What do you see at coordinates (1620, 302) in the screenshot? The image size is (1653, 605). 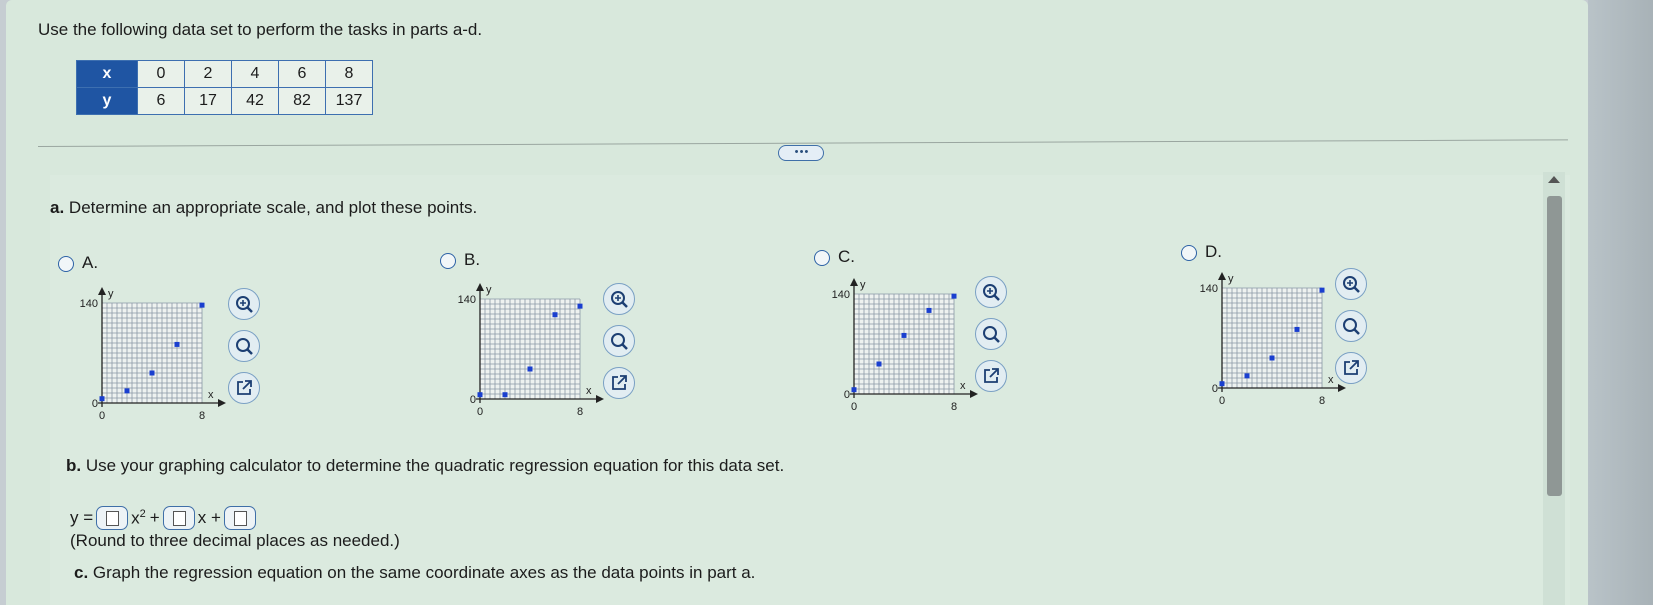 I see `window-edge` at bounding box center [1620, 302].